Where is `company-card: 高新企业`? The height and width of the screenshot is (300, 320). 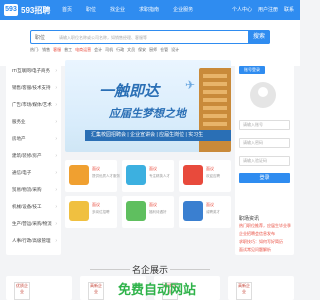
company-card: 高新企业 is located at coordinates (261, 288).